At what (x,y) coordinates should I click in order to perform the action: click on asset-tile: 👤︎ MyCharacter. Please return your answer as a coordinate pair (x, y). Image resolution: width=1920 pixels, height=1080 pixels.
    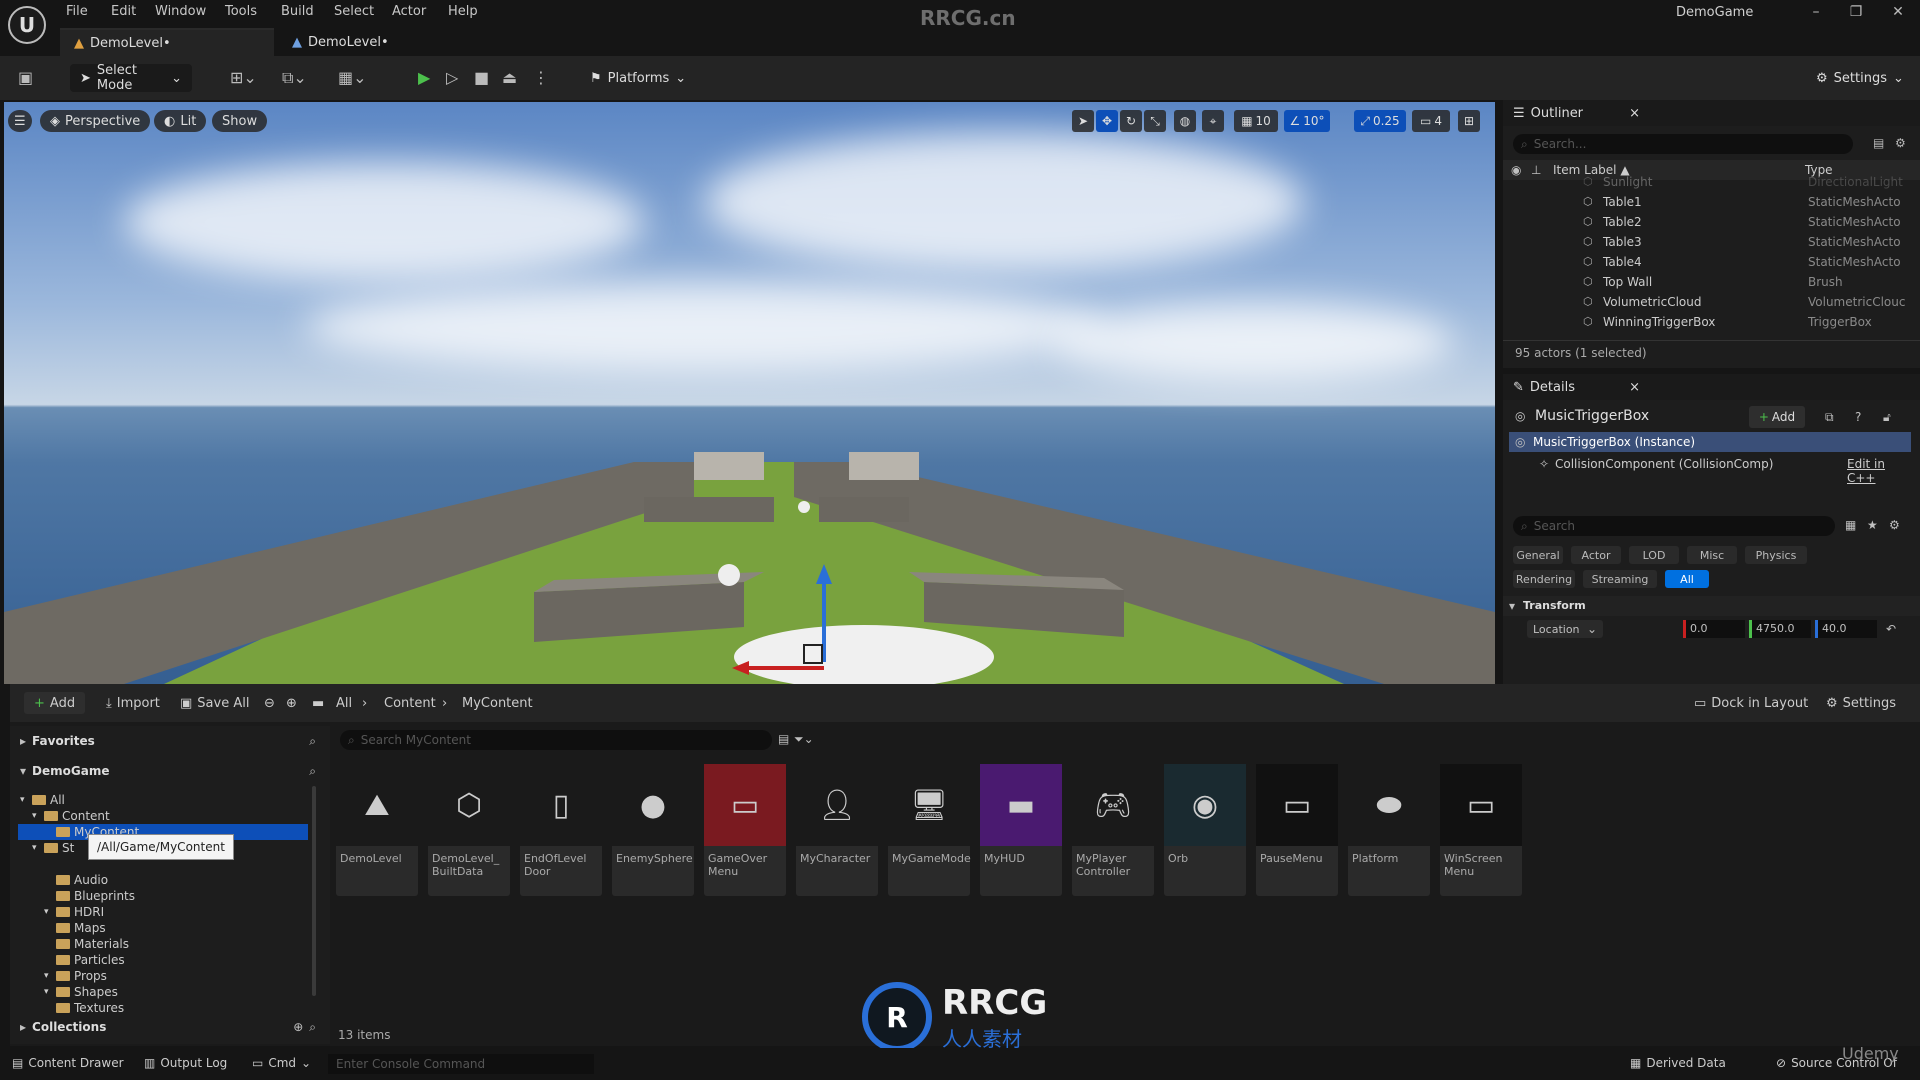
    Looking at the image, I should click on (837, 830).